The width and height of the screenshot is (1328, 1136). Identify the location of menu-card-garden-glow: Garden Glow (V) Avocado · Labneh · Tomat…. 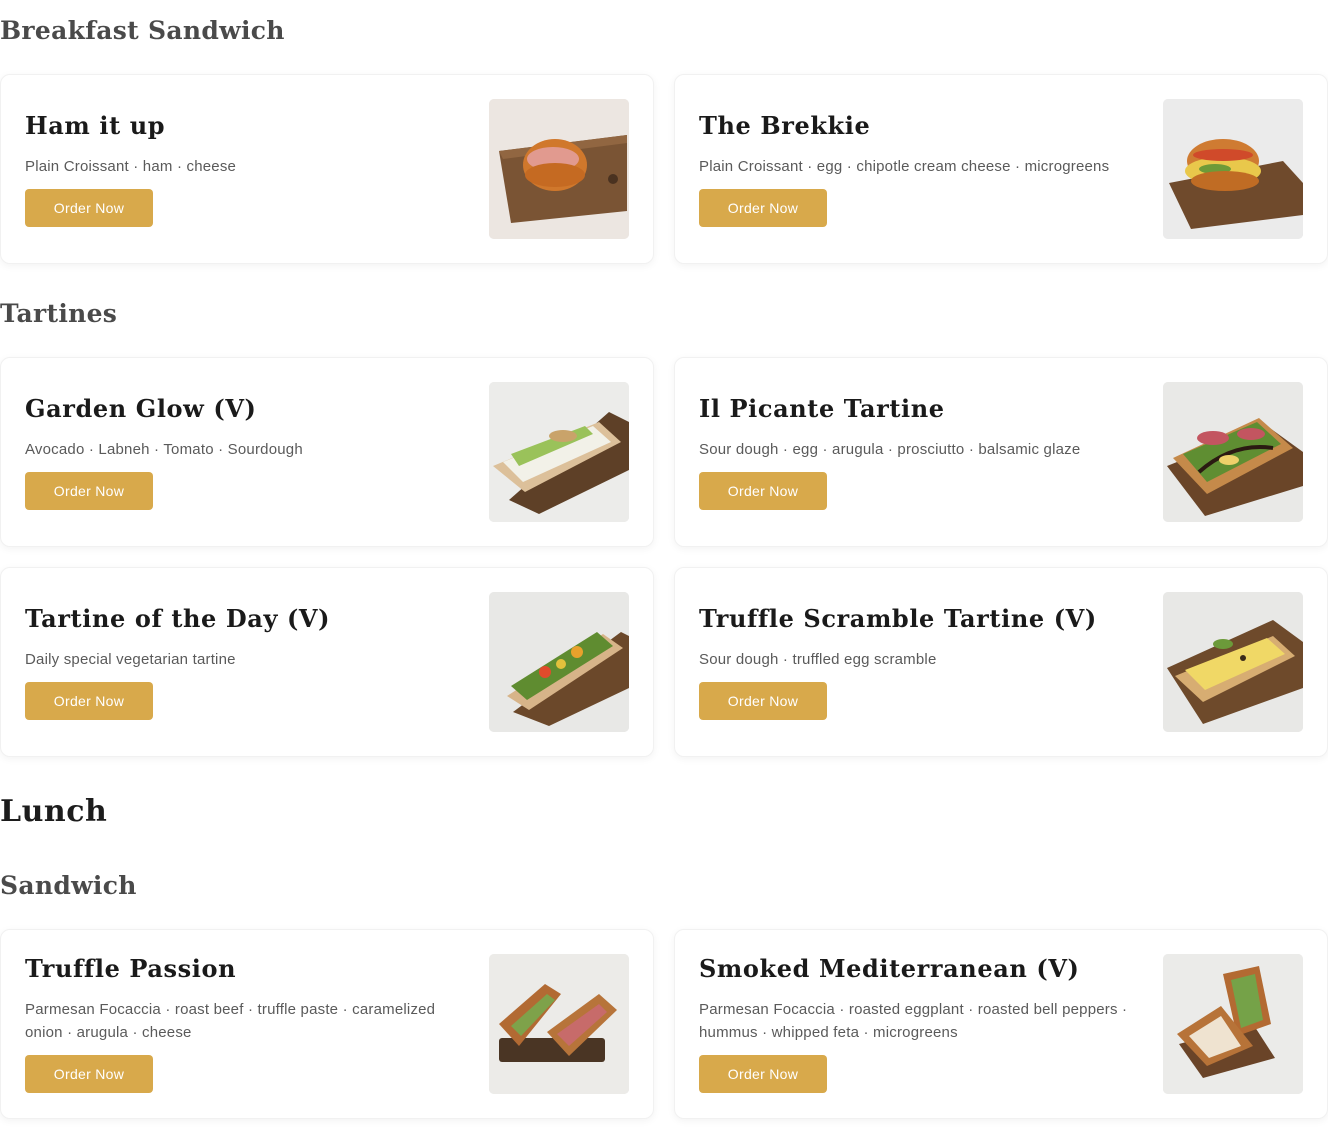
(327, 452).